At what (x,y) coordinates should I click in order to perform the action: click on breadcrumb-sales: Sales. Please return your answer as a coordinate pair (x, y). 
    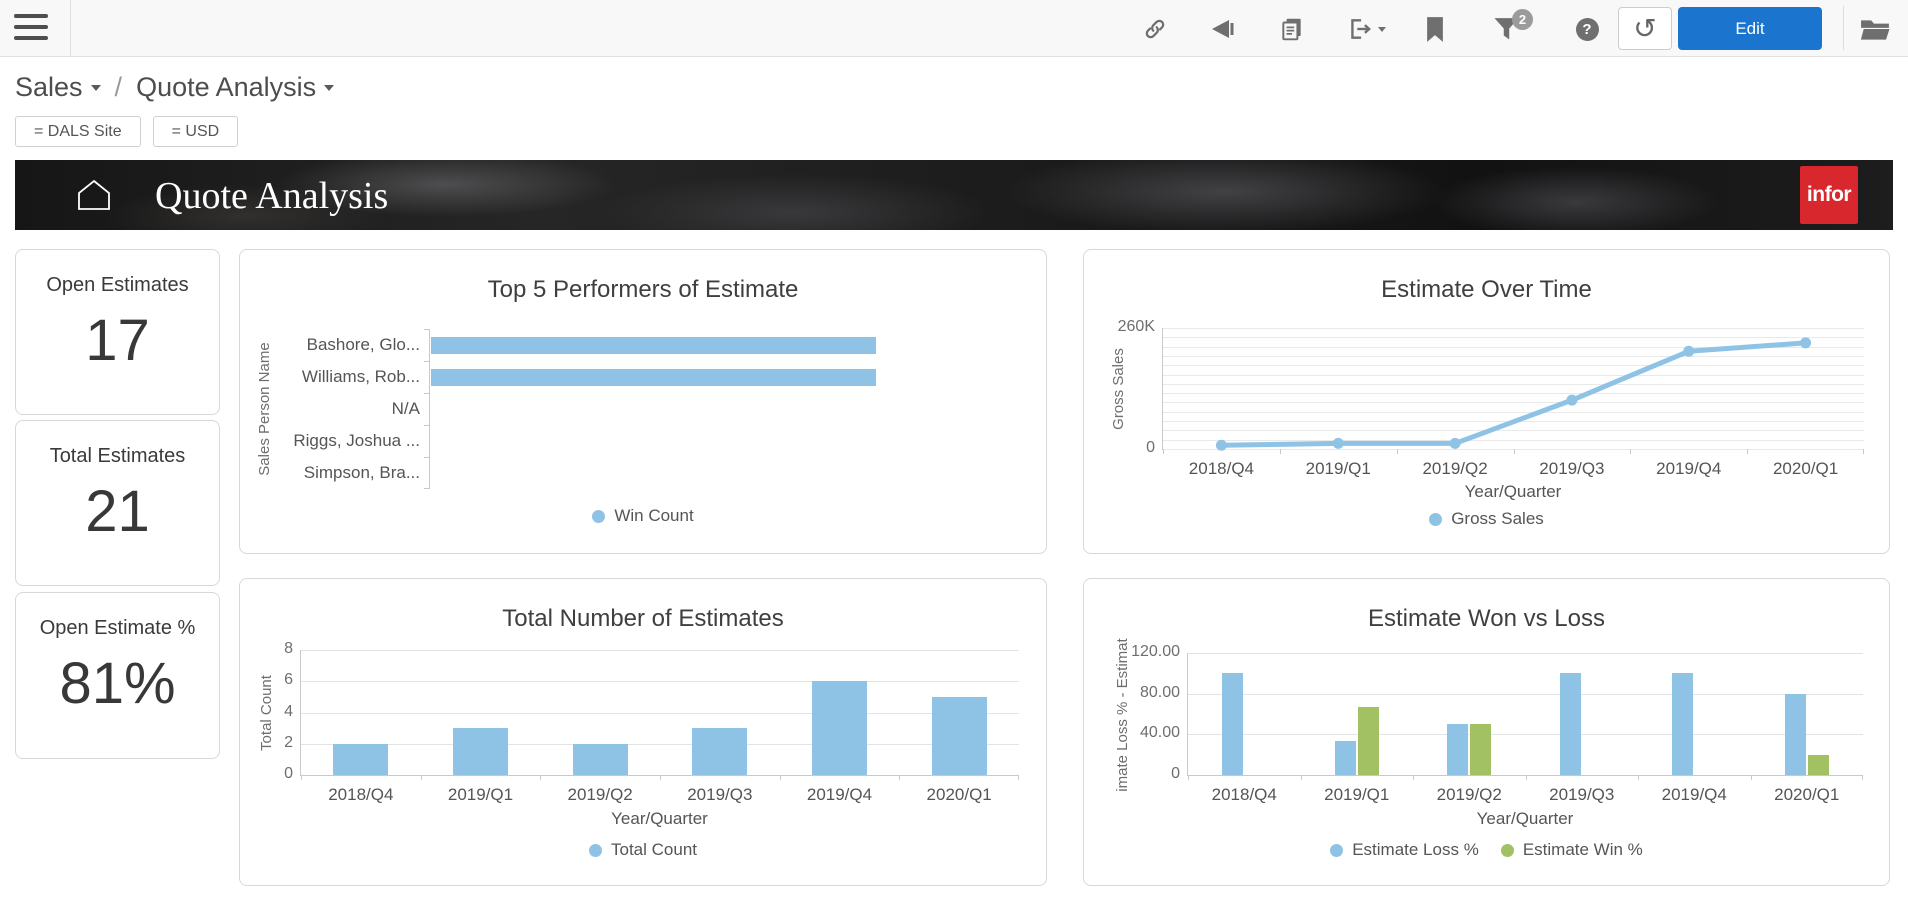
    Looking at the image, I should click on (58, 87).